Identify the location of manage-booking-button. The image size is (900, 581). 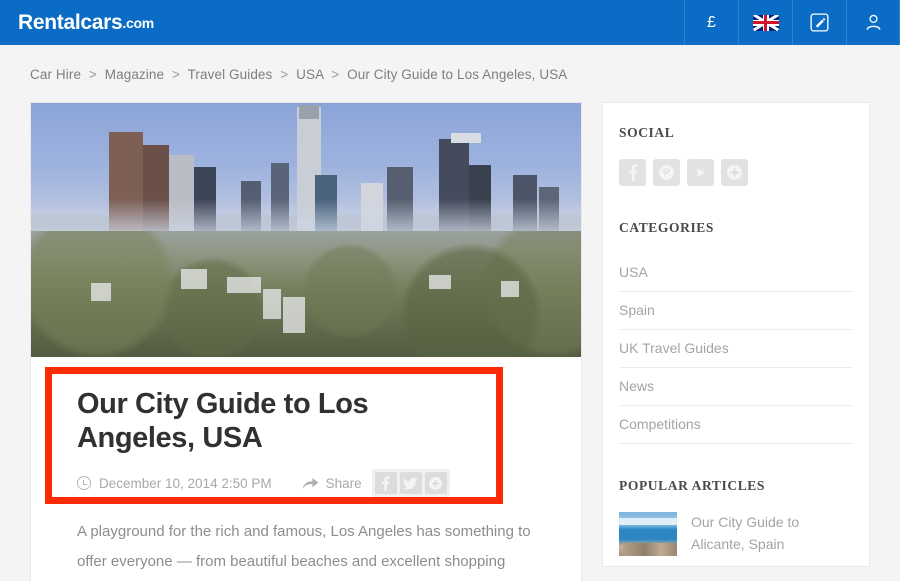
(819, 22).